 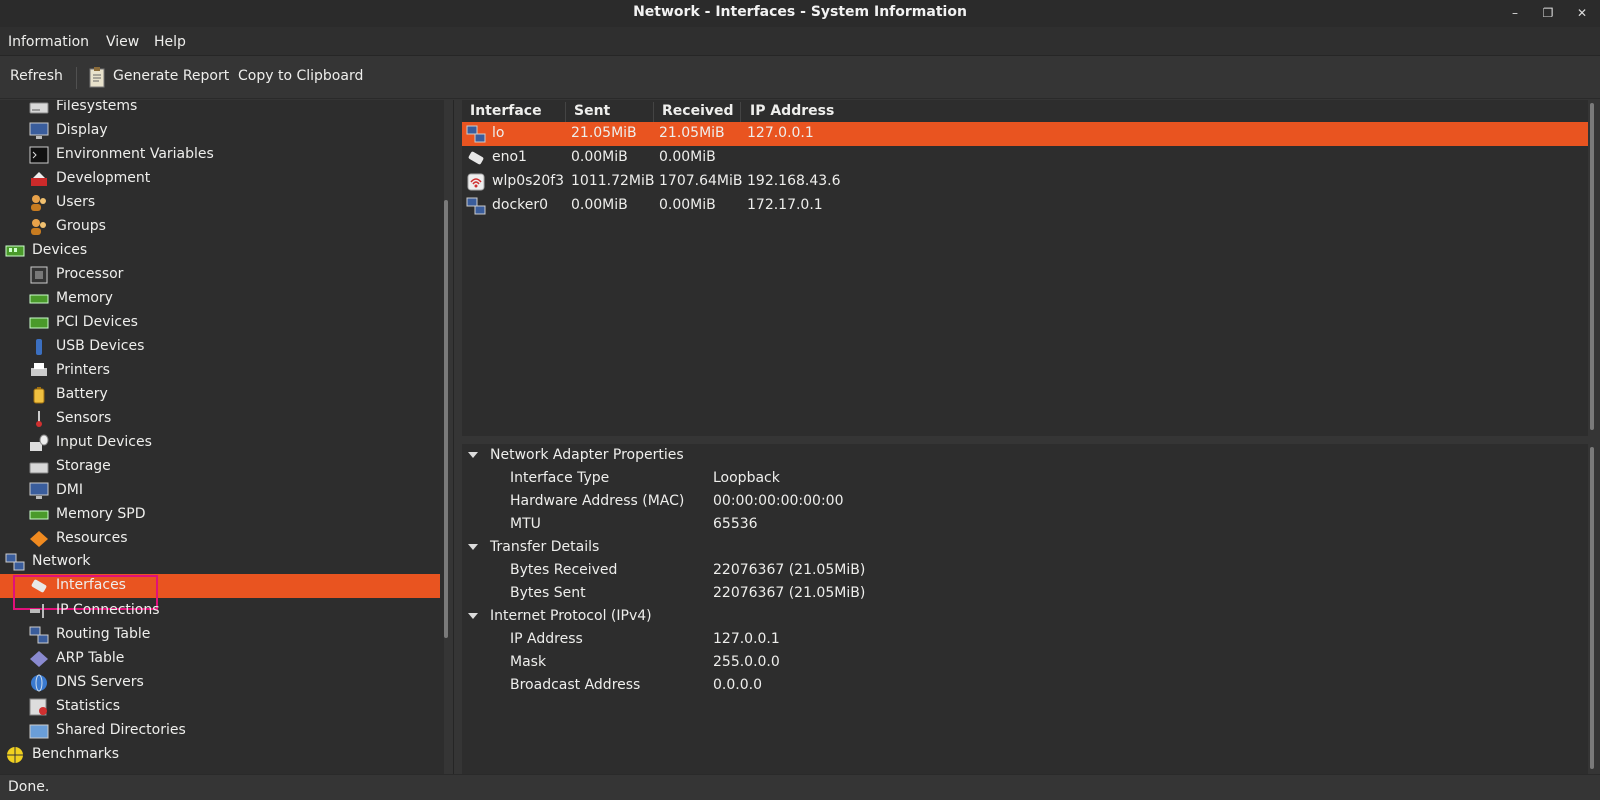 I want to click on sidebar-item-input-devices: Input Devices, so click(x=220, y=443).